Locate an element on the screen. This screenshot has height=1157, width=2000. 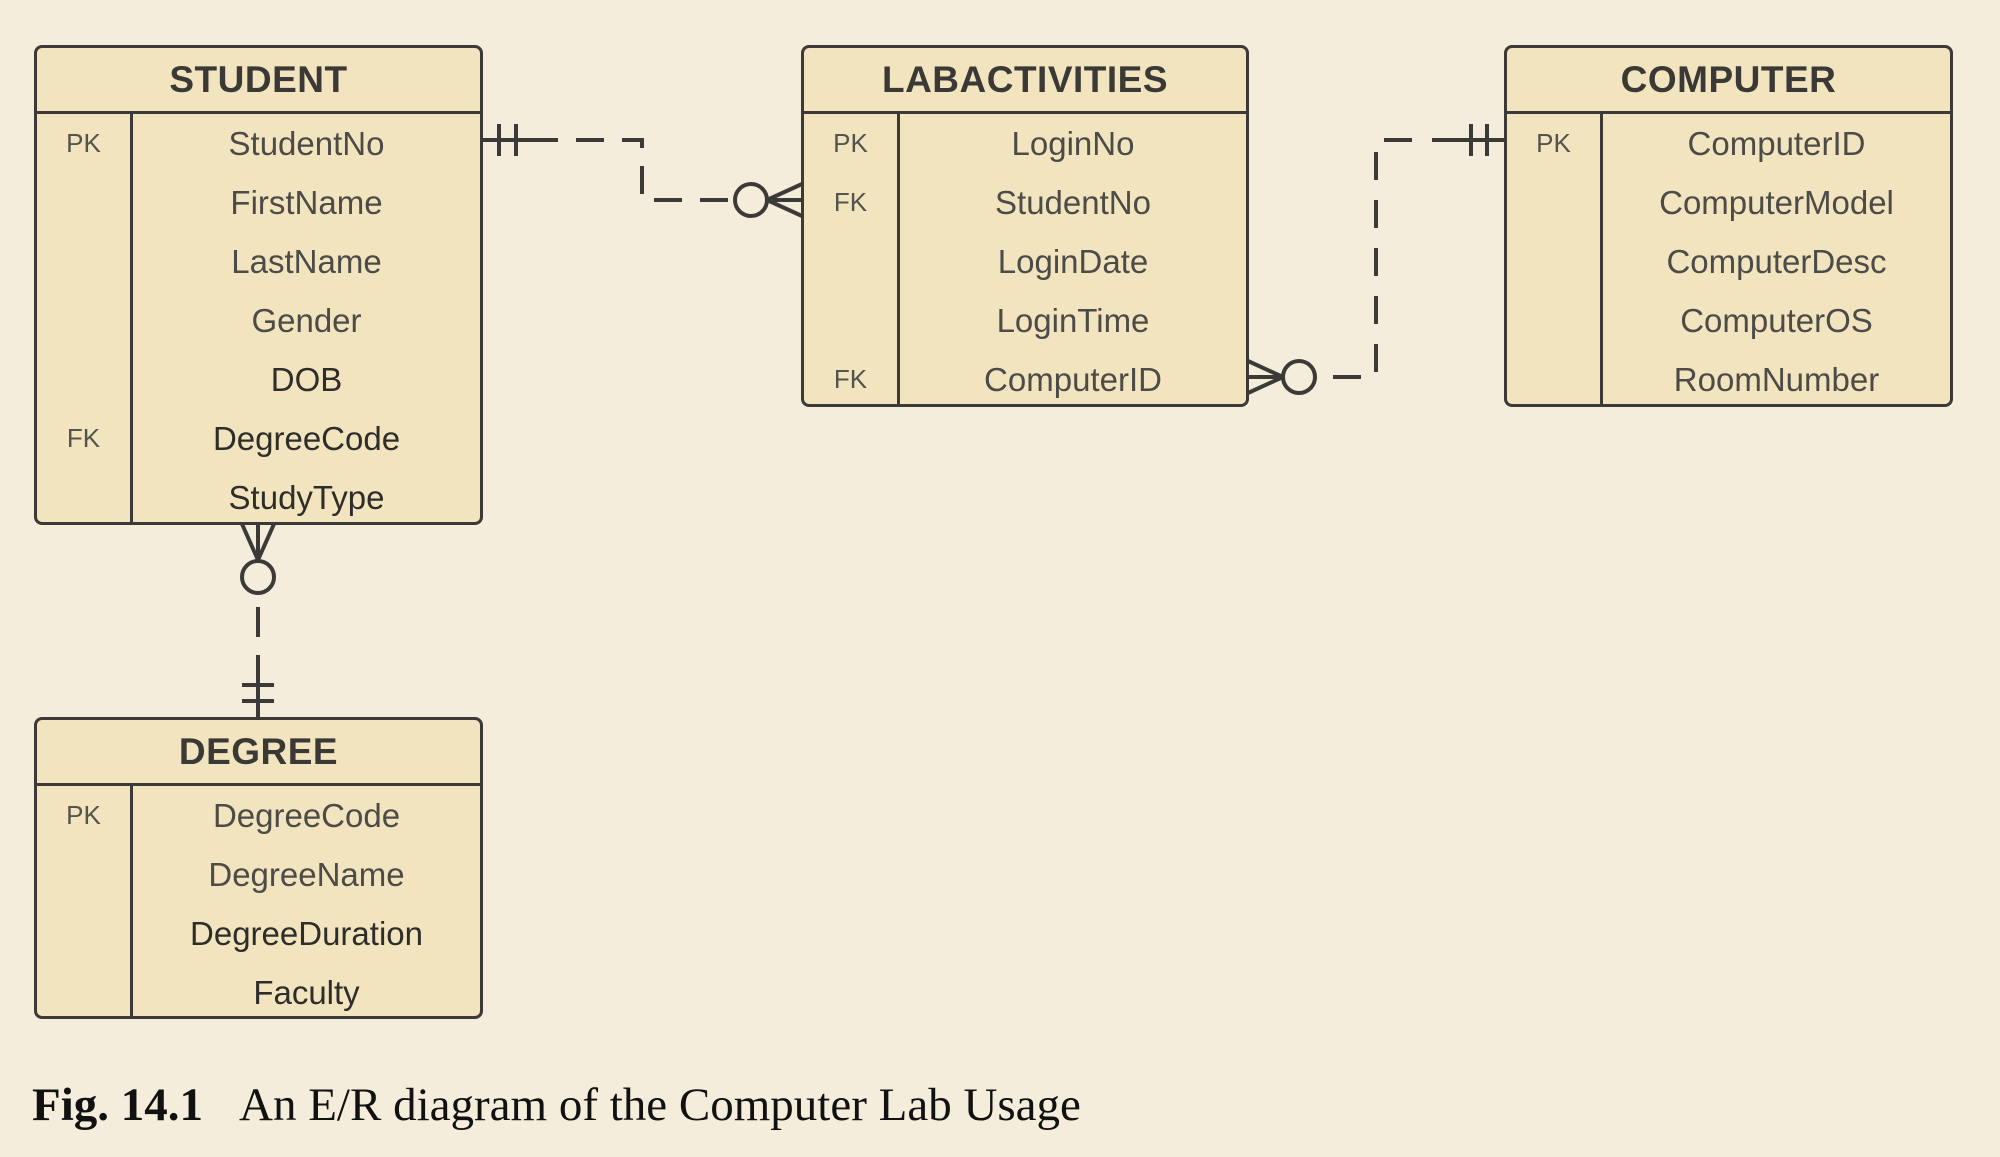
attribute-row: PK StudentNo is located at coordinates (258, 143).